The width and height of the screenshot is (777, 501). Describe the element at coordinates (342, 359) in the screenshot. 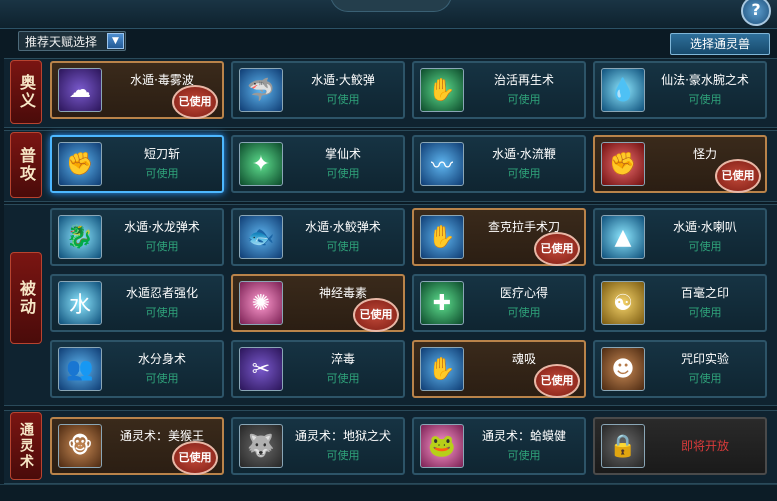

I see `skill-name: 淬毒` at that location.